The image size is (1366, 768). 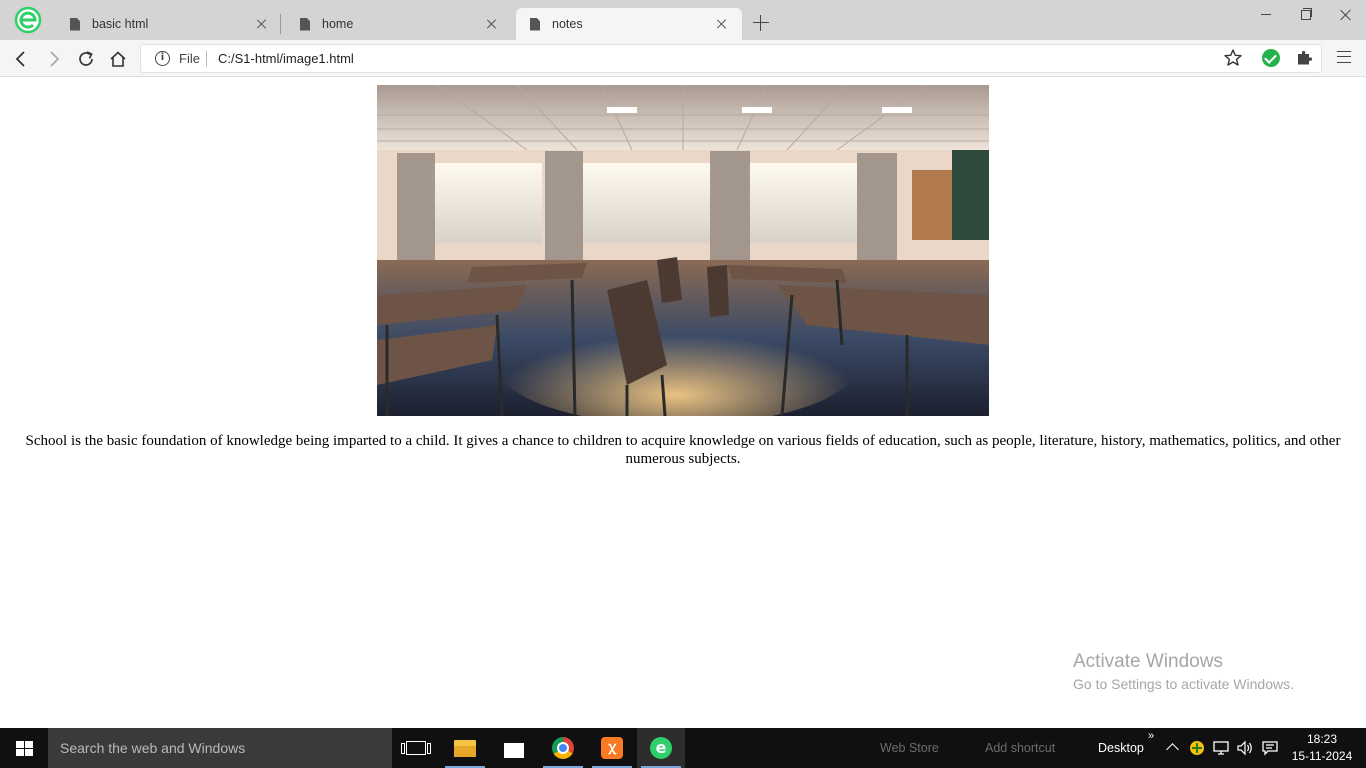 I want to click on forward-button, so click(x=54, y=59).